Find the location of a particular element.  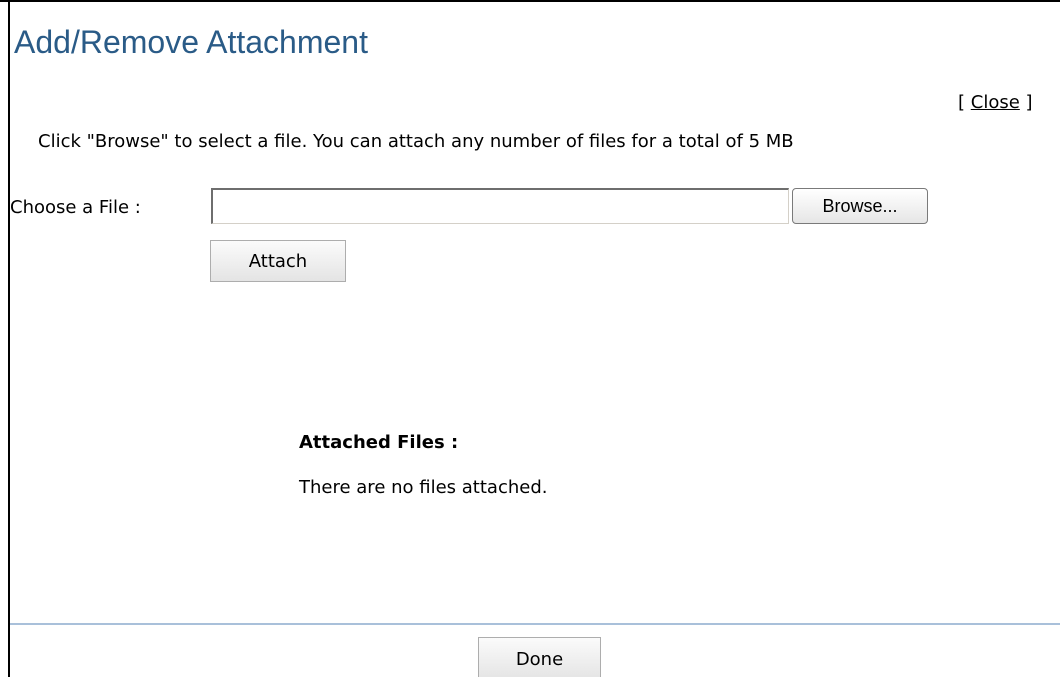

attach-button: Attach is located at coordinates (278, 261).